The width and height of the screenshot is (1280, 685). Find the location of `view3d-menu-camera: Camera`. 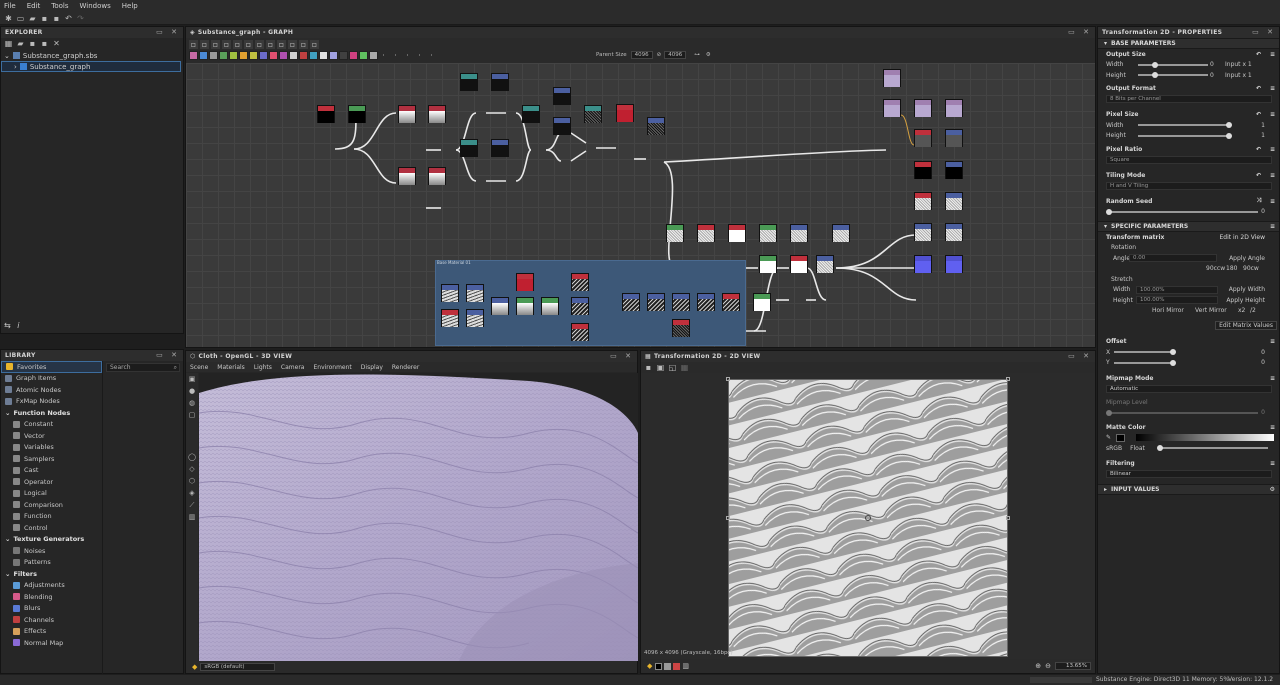

view3d-menu-camera: Camera is located at coordinates (293, 367).